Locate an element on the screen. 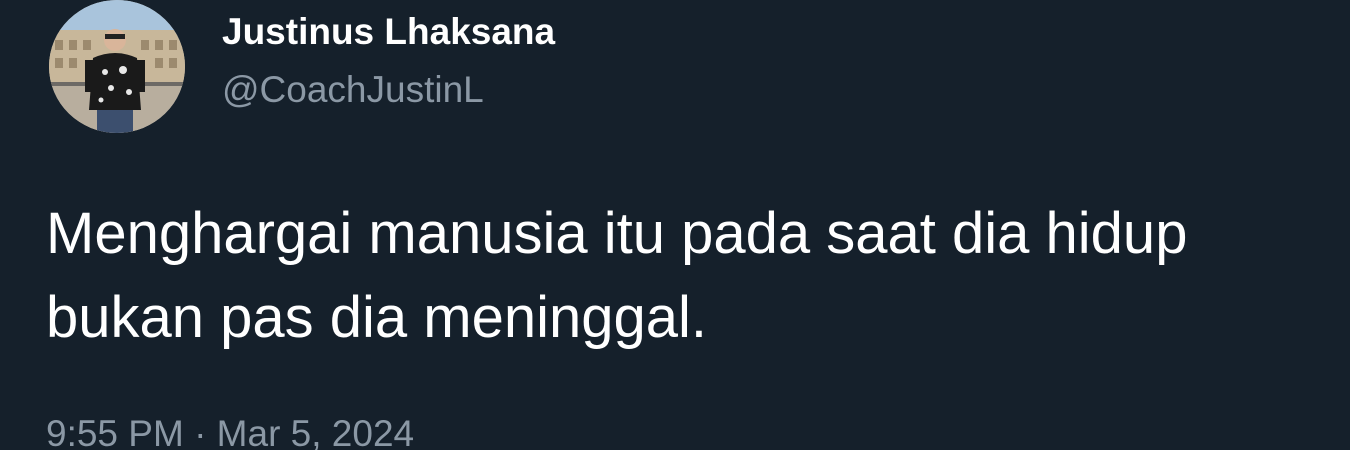 This screenshot has height=450, width=1350. author-display-name: Justinus Lhaksana is located at coordinates (388, 32).